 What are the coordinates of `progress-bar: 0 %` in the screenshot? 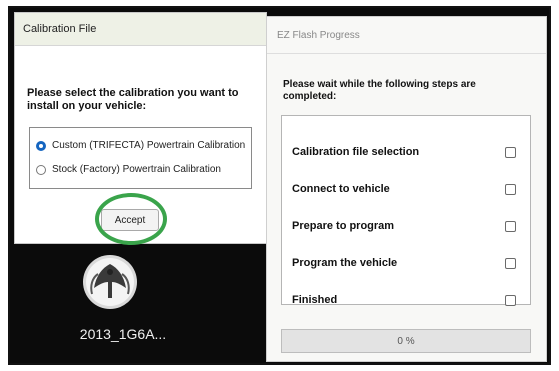 It's located at (406, 341).